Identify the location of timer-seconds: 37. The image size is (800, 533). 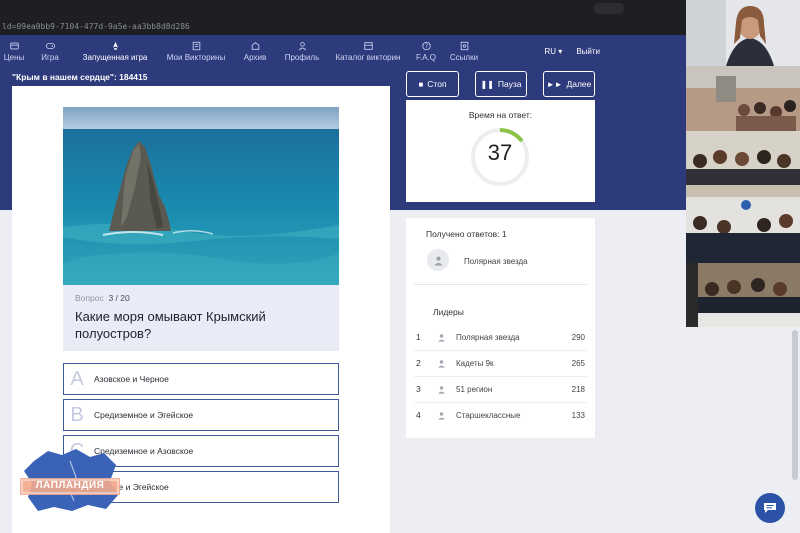
(500, 152).